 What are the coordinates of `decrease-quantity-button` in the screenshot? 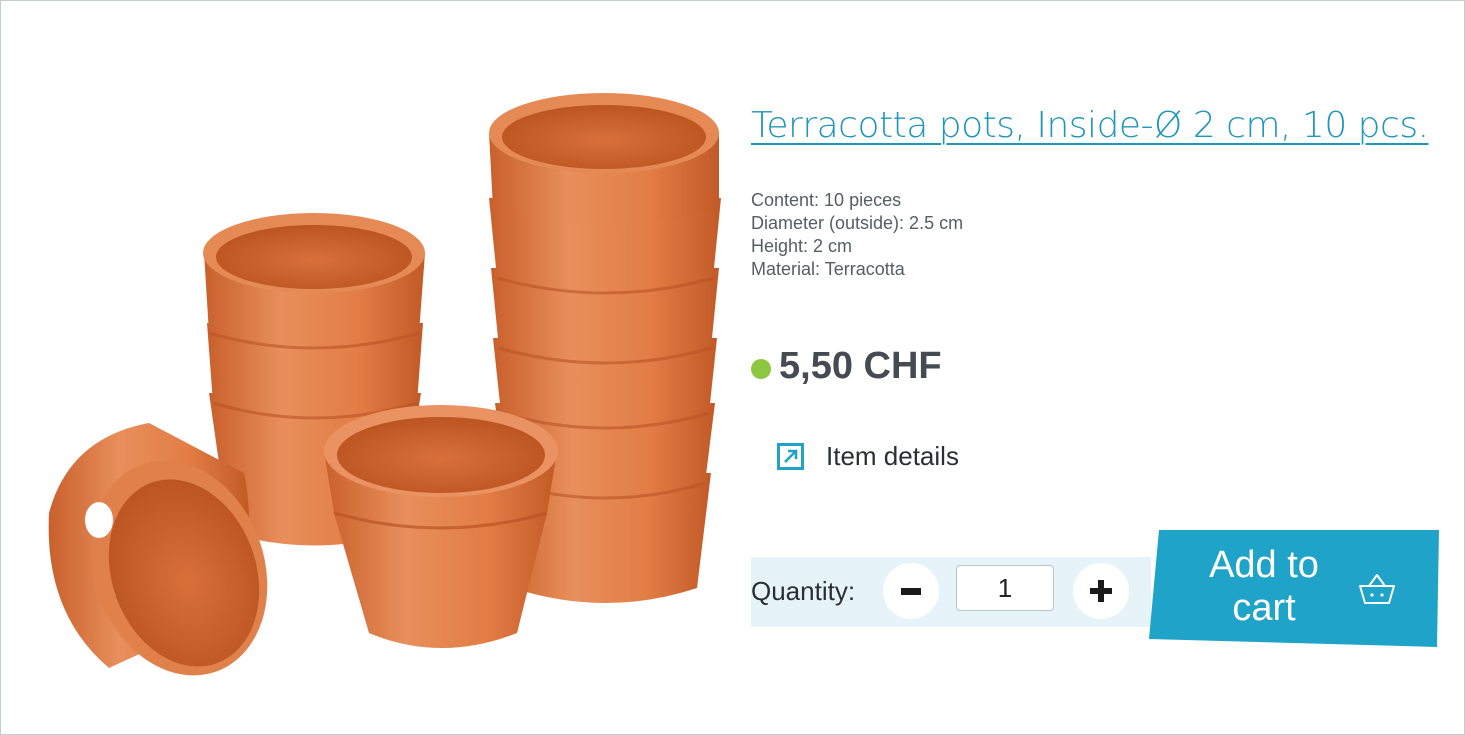 It's located at (911, 591).